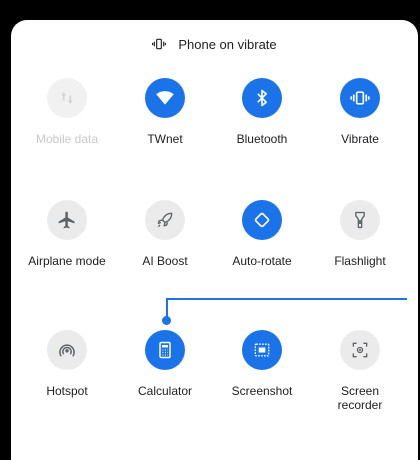 The width and height of the screenshot is (420, 460). I want to click on tile-bluetooth: Bluetooth, so click(262, 112).